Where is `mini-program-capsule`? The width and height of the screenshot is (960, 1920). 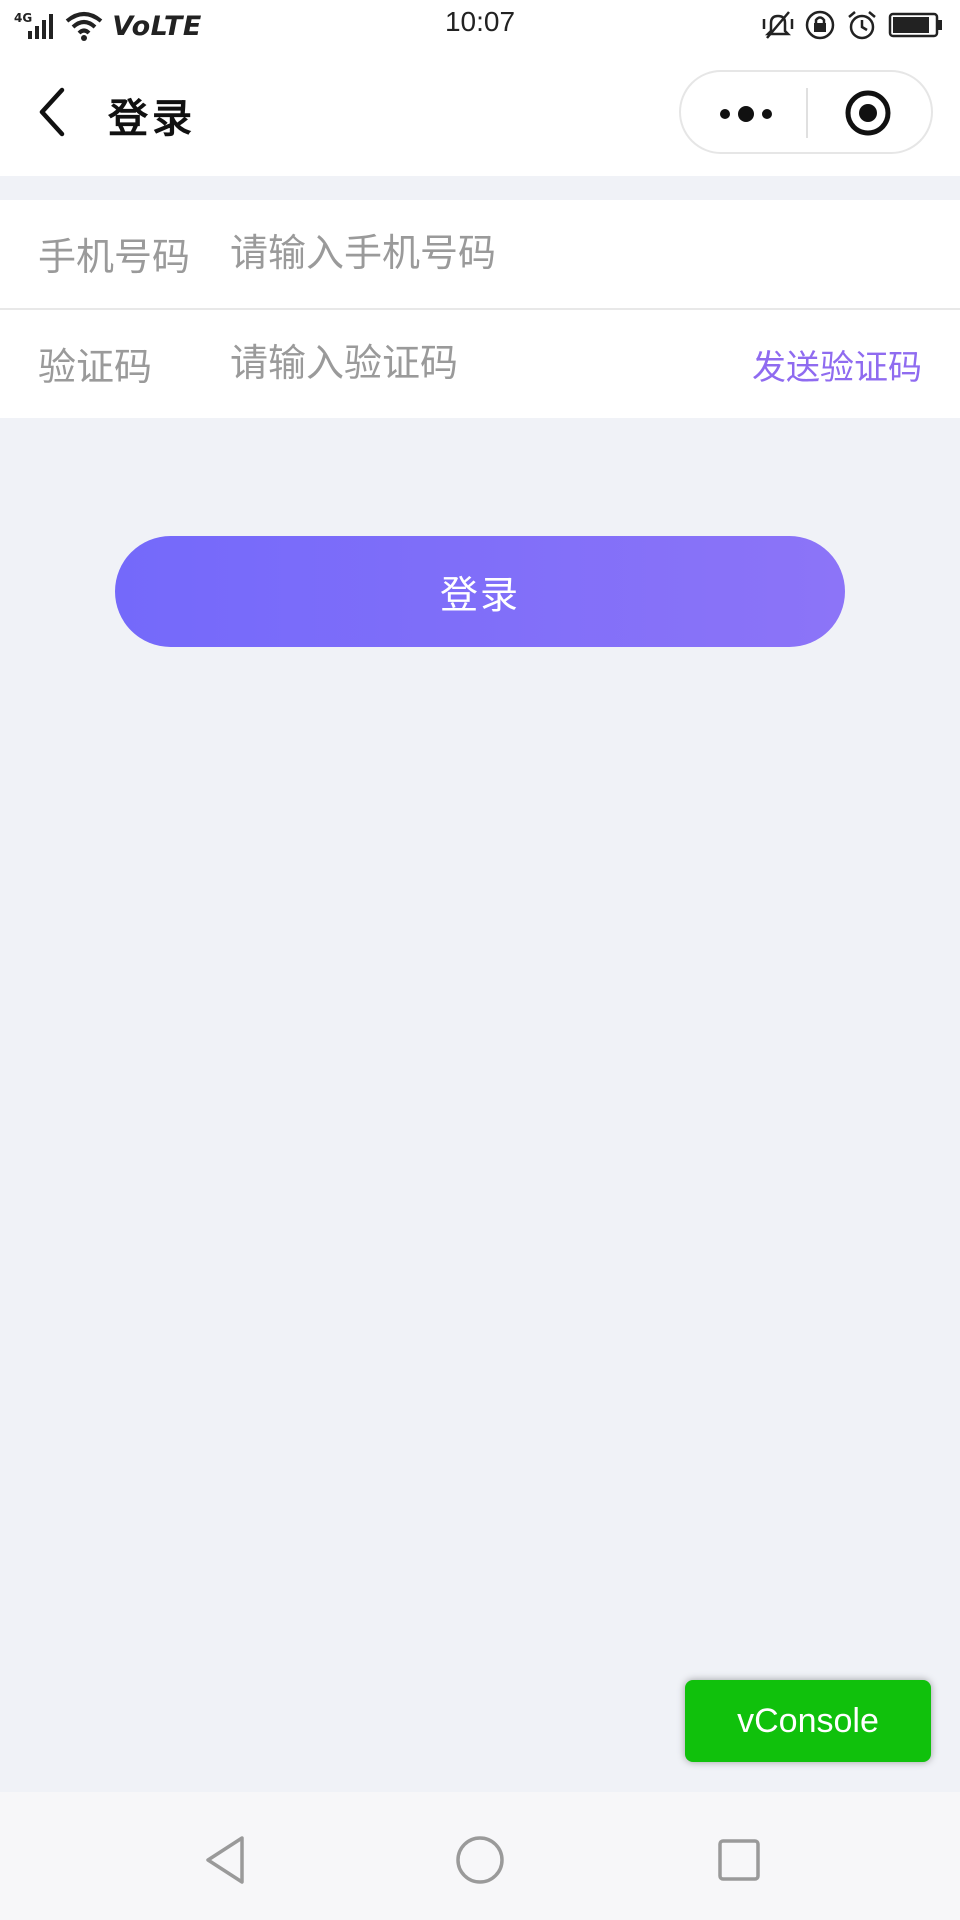
mini-program-capsule is located at coordinates (806, 112).